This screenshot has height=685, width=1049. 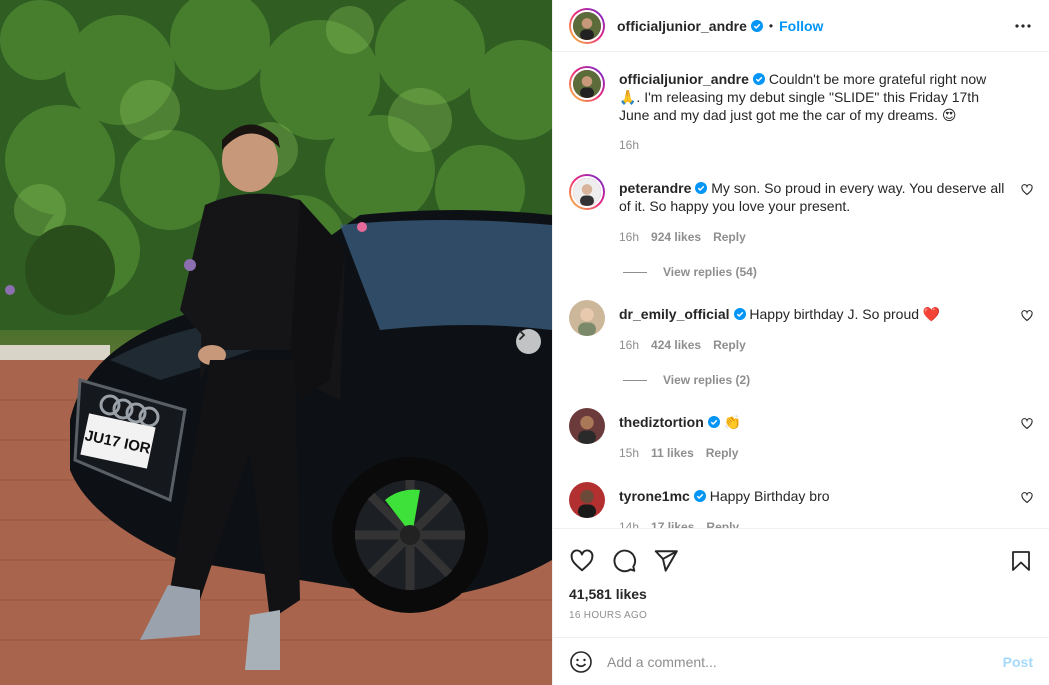 I want to click on view-replies-label: View replies (2), so click(x=707, y=380).